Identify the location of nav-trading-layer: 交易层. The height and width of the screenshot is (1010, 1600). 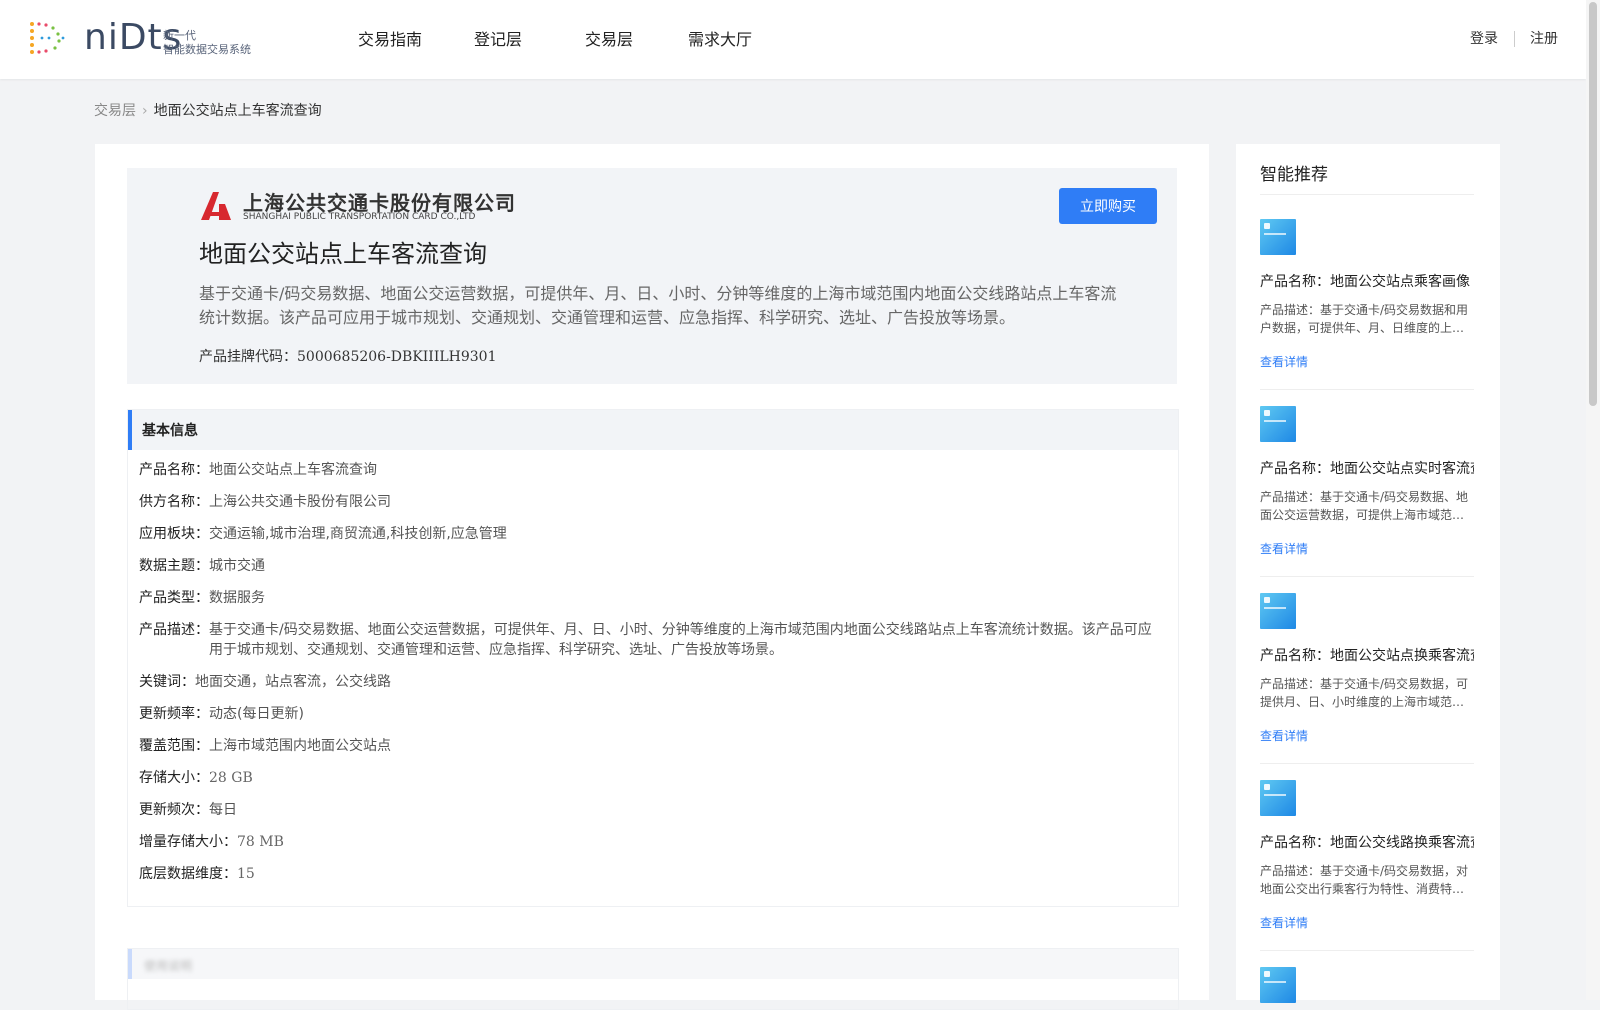
(609, 39).